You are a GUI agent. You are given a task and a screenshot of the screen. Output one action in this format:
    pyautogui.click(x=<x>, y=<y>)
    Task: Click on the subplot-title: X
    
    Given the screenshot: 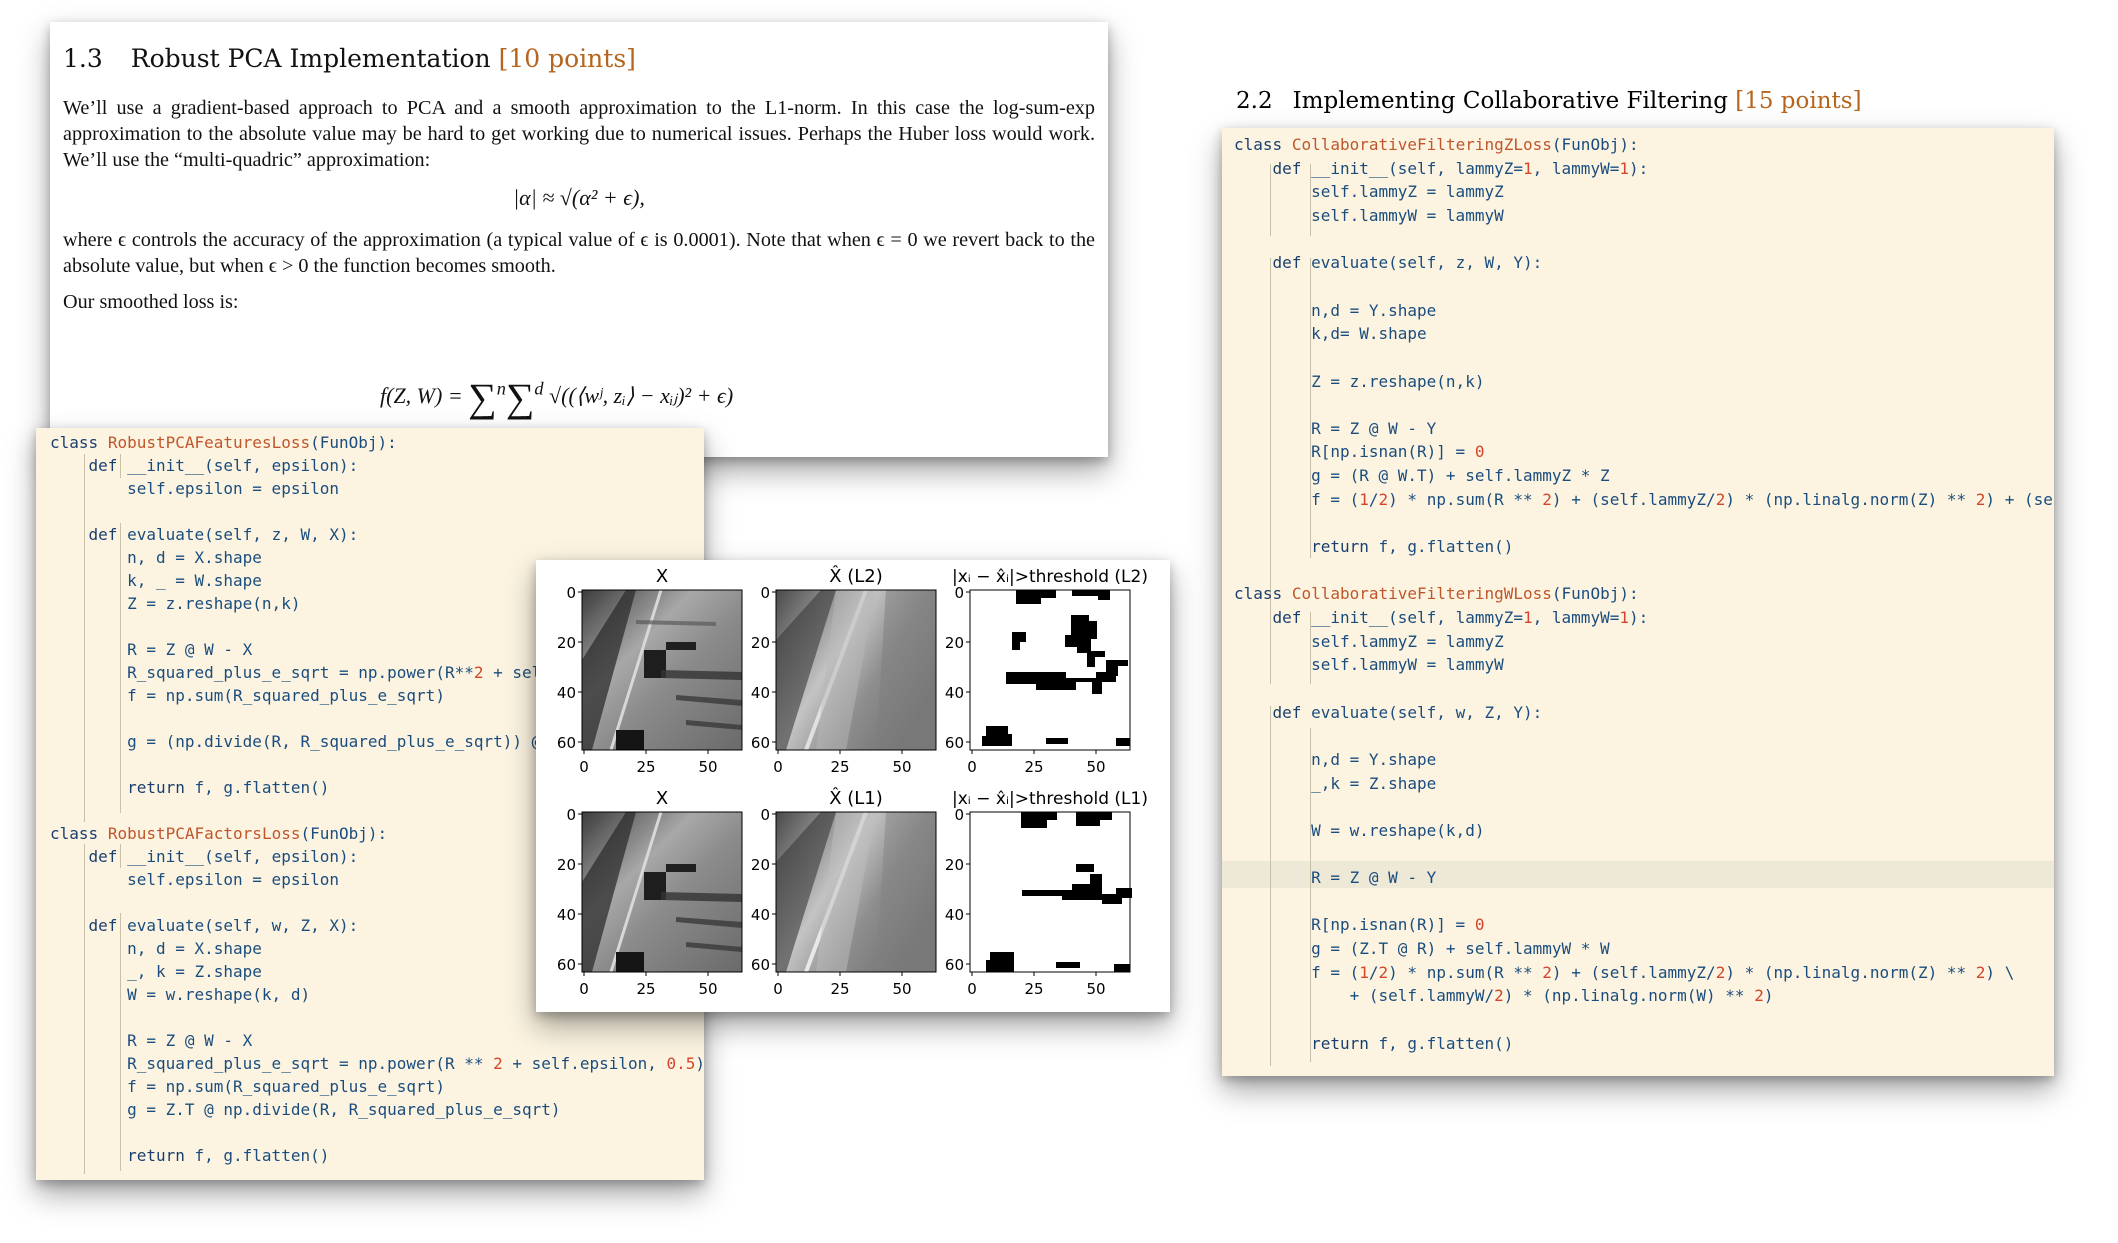 What is the action you would take?
    pyautogui.click(x=662, y=798)
    